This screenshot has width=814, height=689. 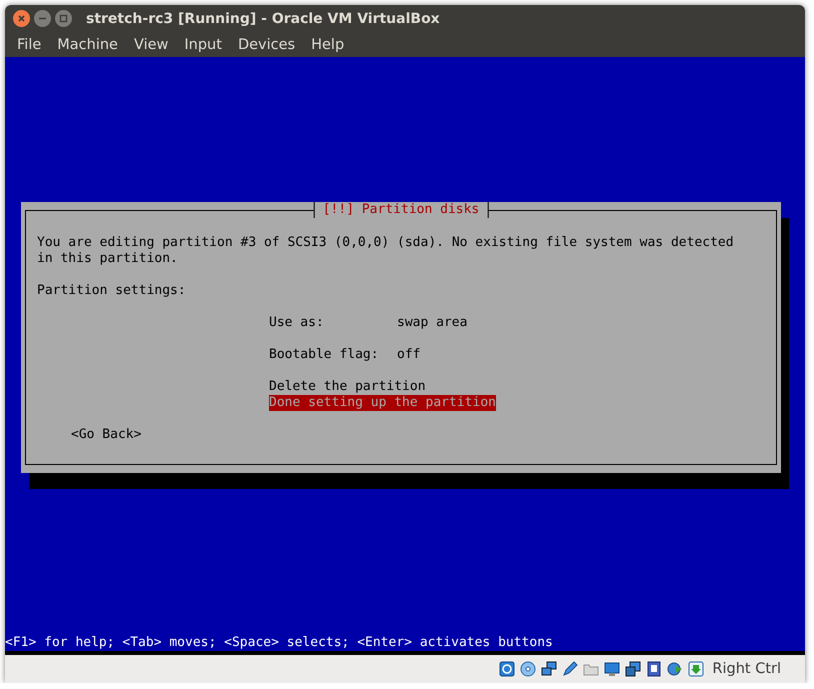 I want to click on dialog-message: You are editing partition #3 of SCSI3 (0,0,0) (sda). No existing file system was detected in this partition., so click(x=386, y=251).